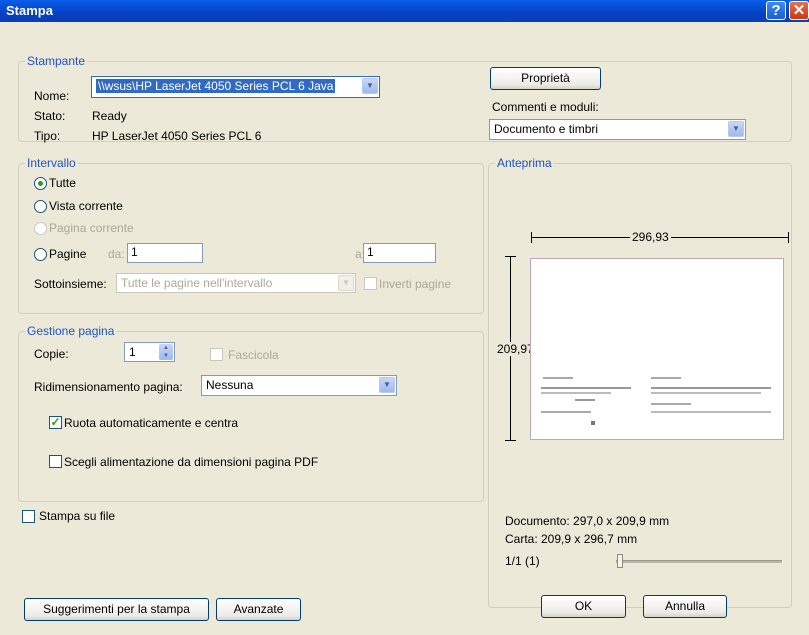 The width and height of the screenshot is (809, 635). What do you see at coordinates (55, 461) in the screenshot?
I see `choose-source-checkbox` at bounding box center [55, 461].